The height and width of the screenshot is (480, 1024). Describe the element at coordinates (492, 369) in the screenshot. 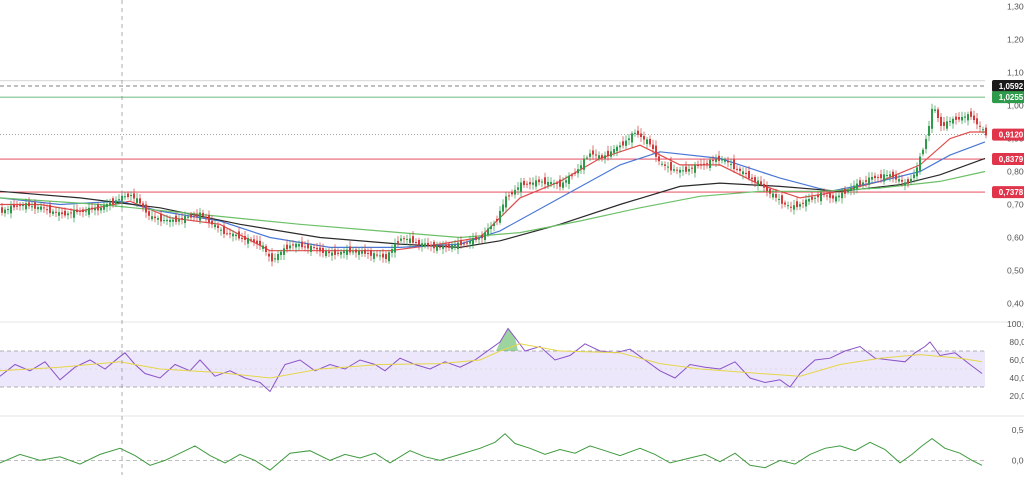

I see `rsi-band` at that location.